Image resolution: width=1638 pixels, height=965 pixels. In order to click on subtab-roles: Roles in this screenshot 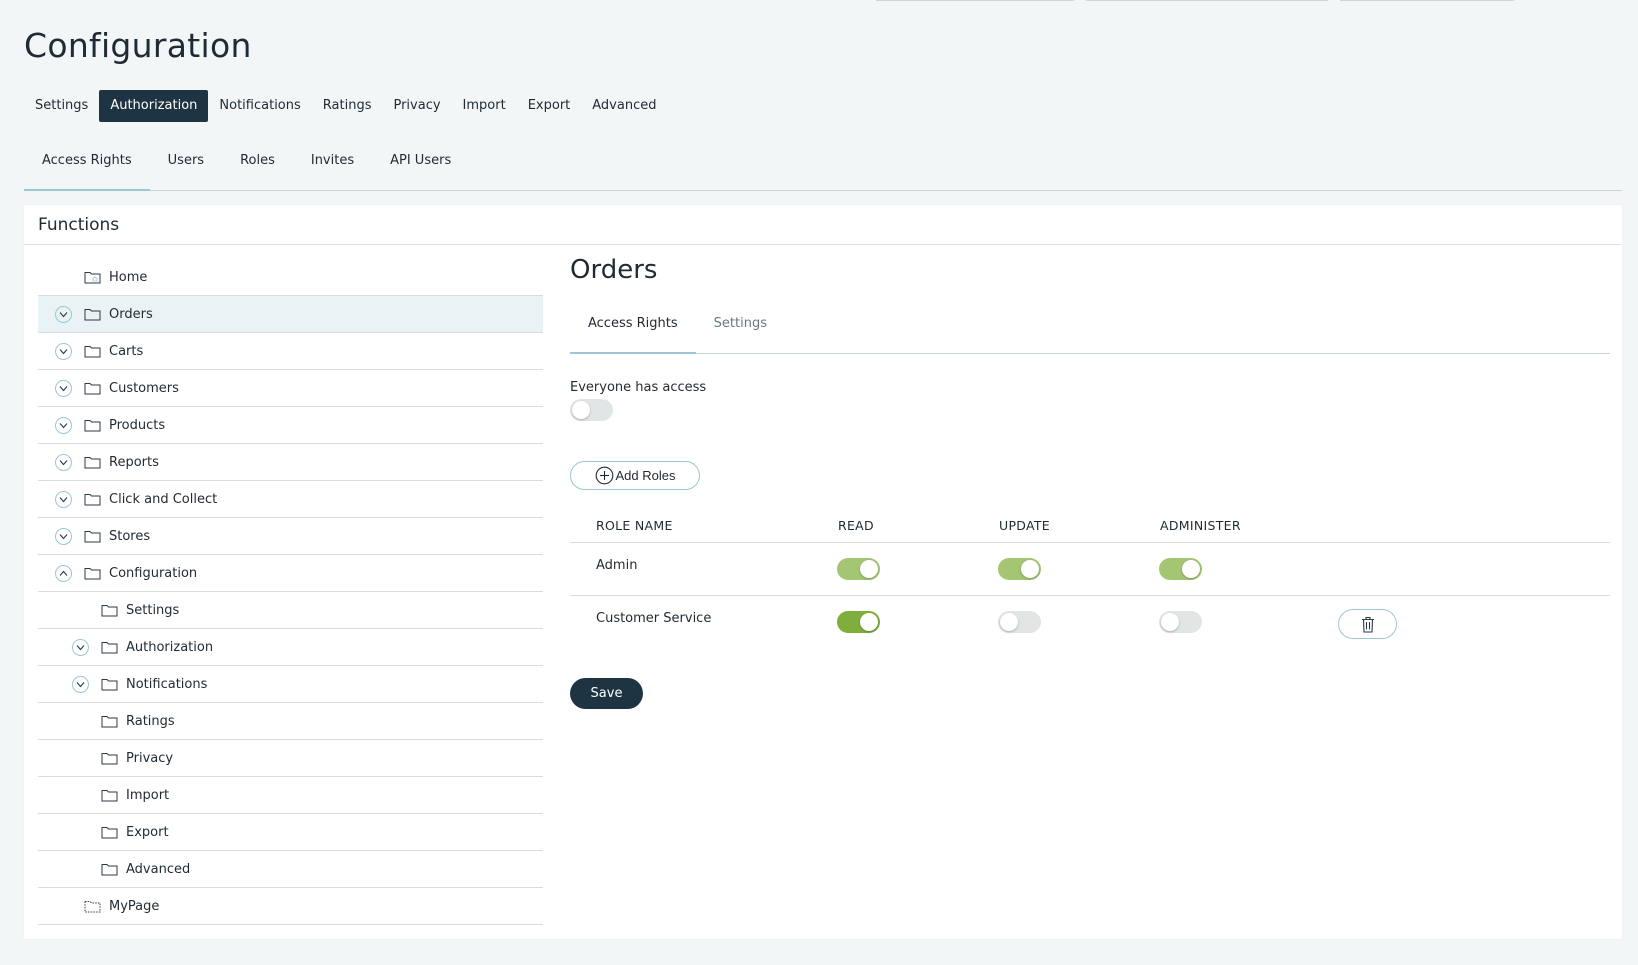, I will do `click(257, 167)`.